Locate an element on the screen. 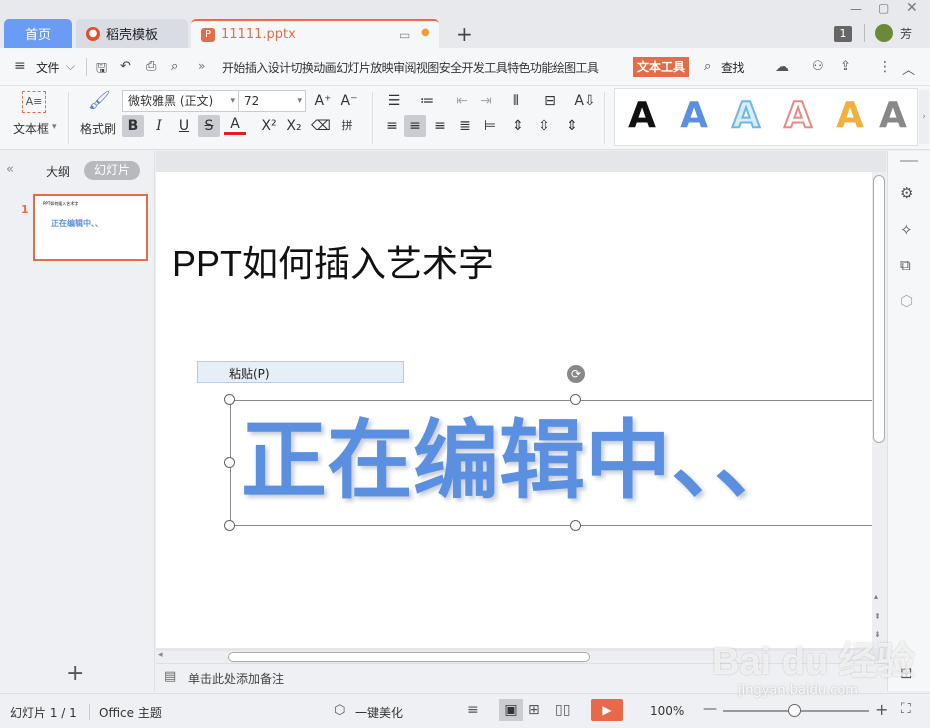  align-right-icon: ≡ is located at coordinates (440, 126).